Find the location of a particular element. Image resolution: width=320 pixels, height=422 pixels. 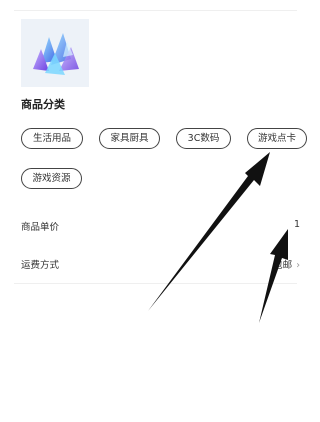

shipping-label: 运费方式 is located at coordinates (40, 265).